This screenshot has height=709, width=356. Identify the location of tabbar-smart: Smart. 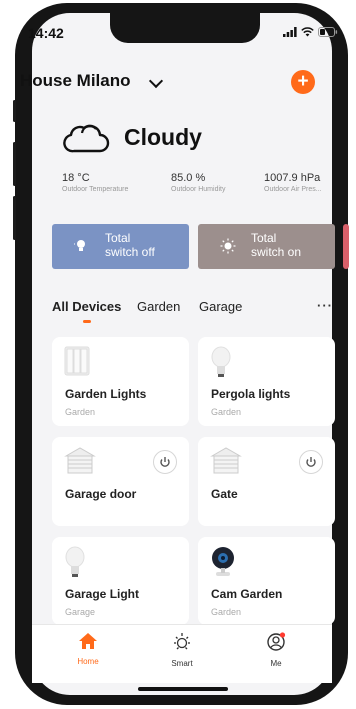
(182, 650).